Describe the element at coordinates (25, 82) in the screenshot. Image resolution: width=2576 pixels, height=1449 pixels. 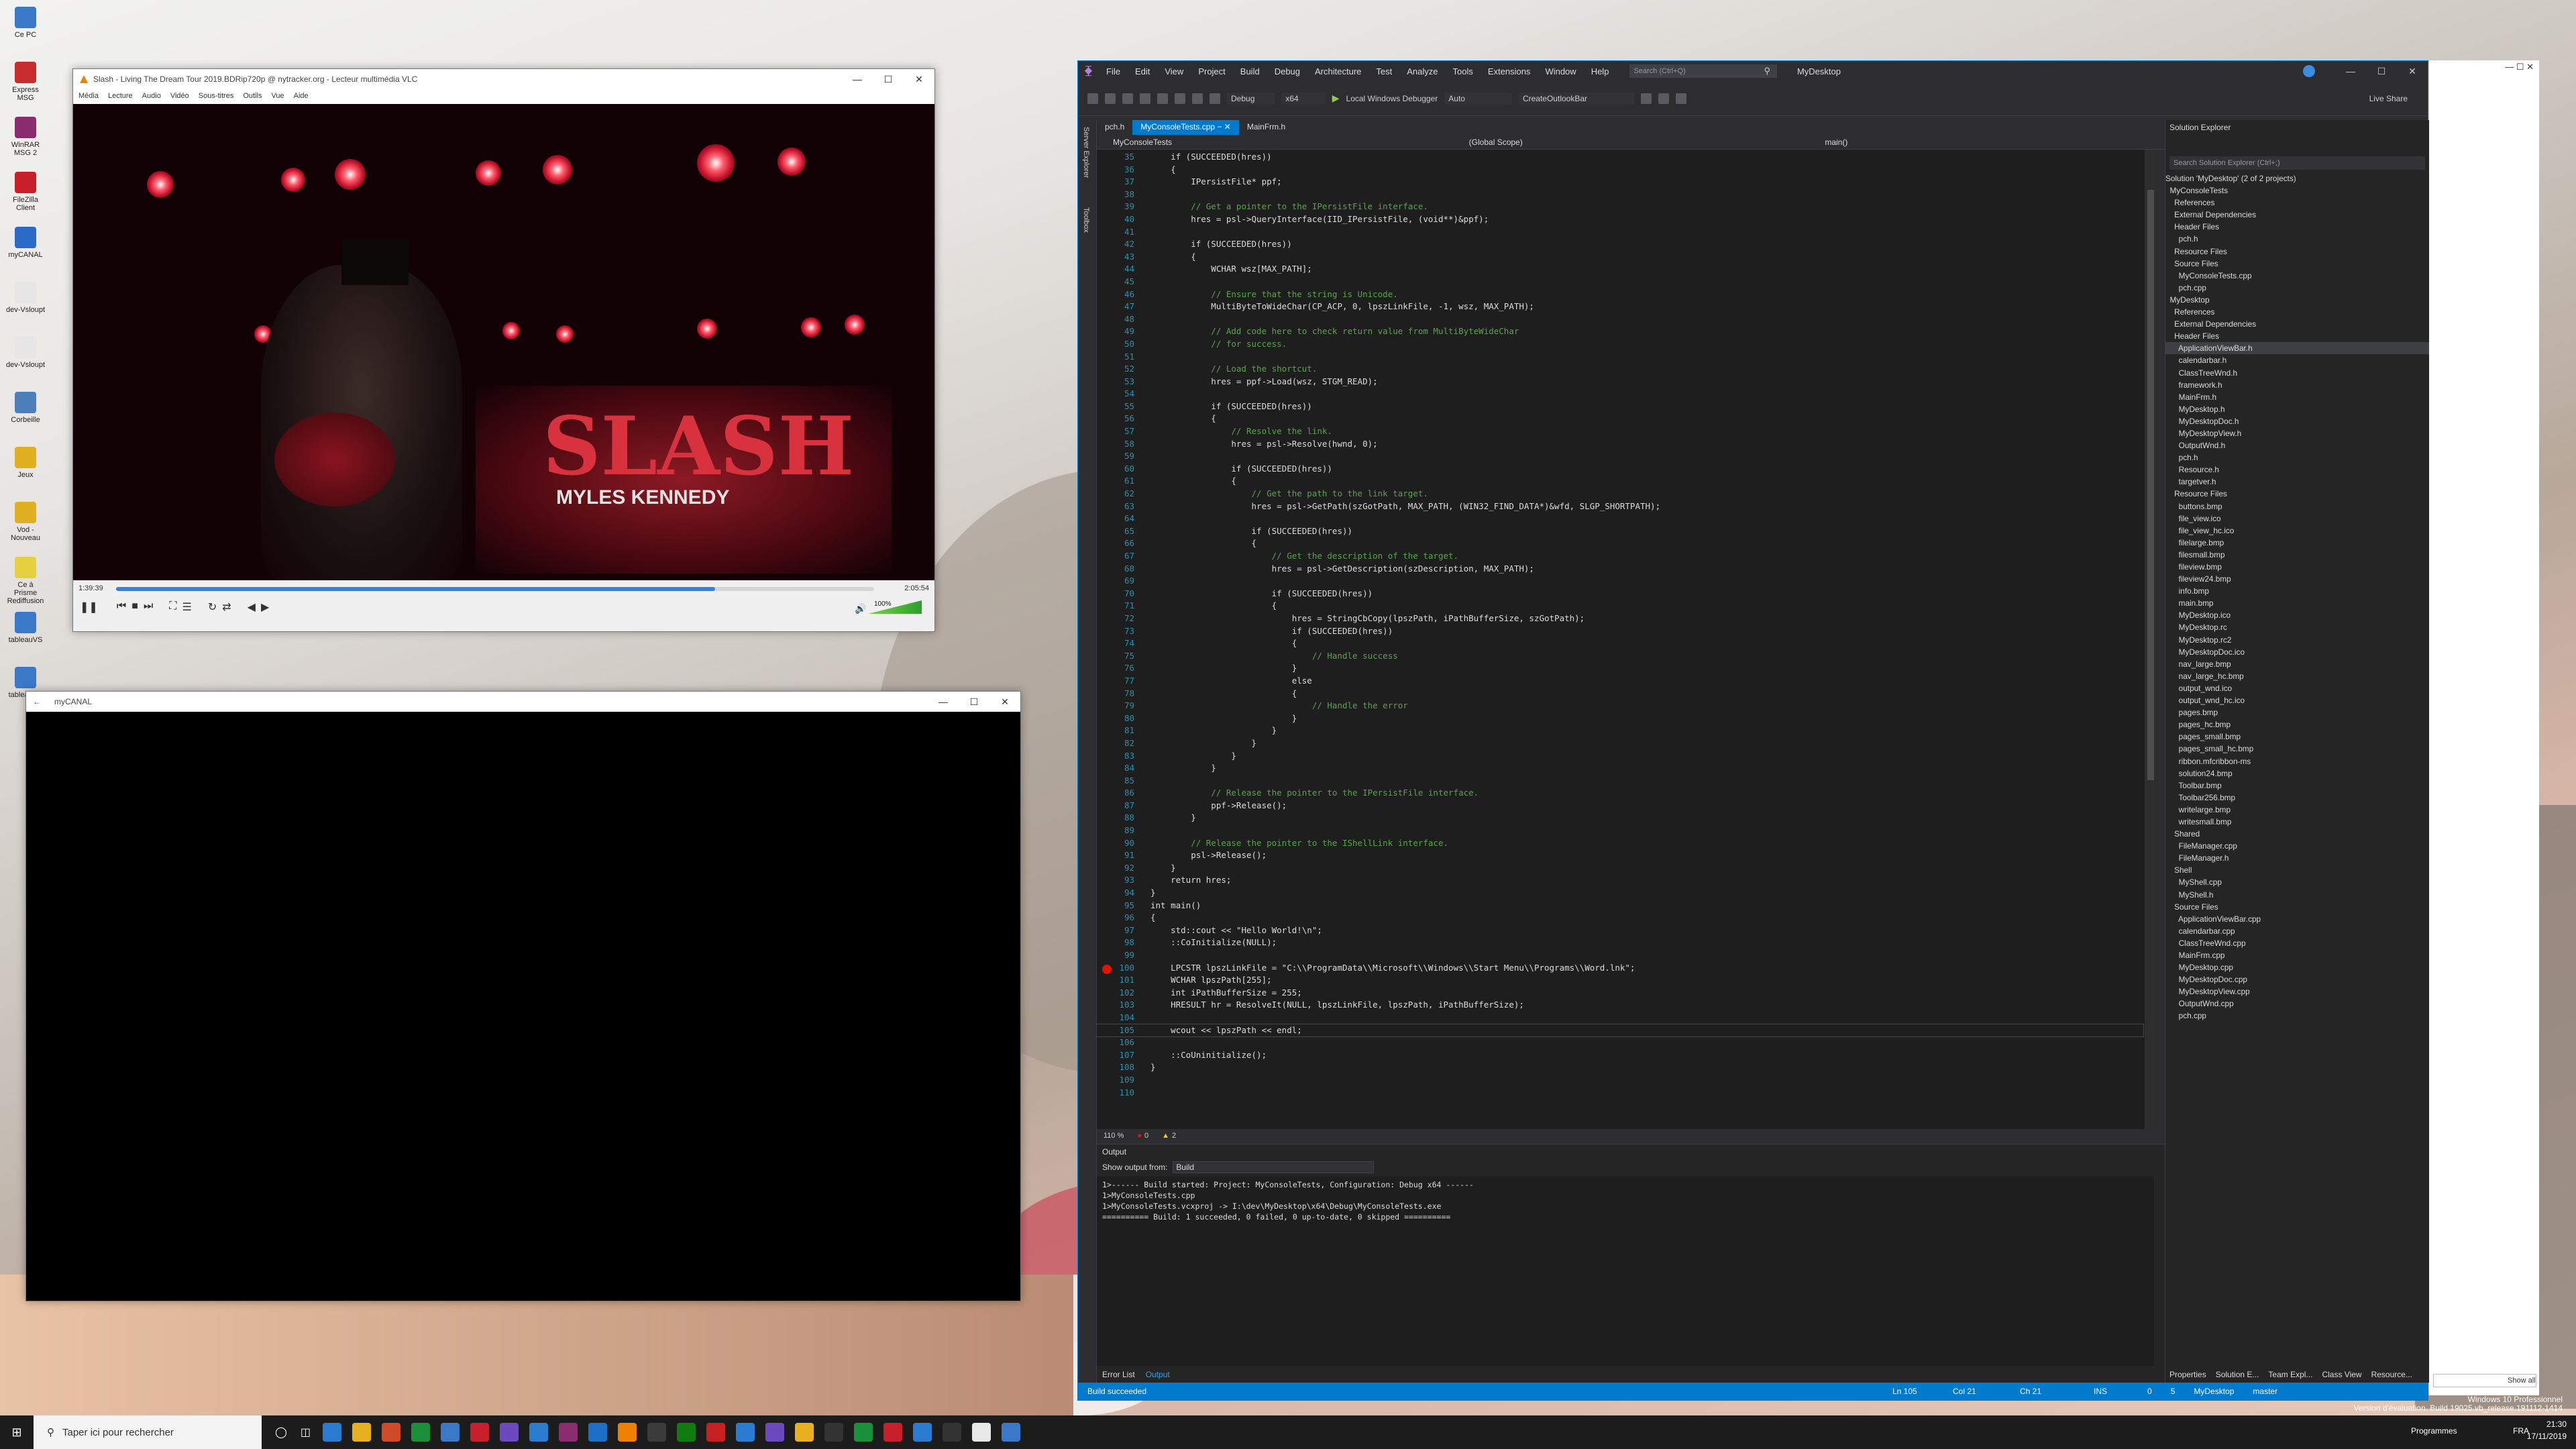
I see `desktop-icon: Express MSG` at that location.